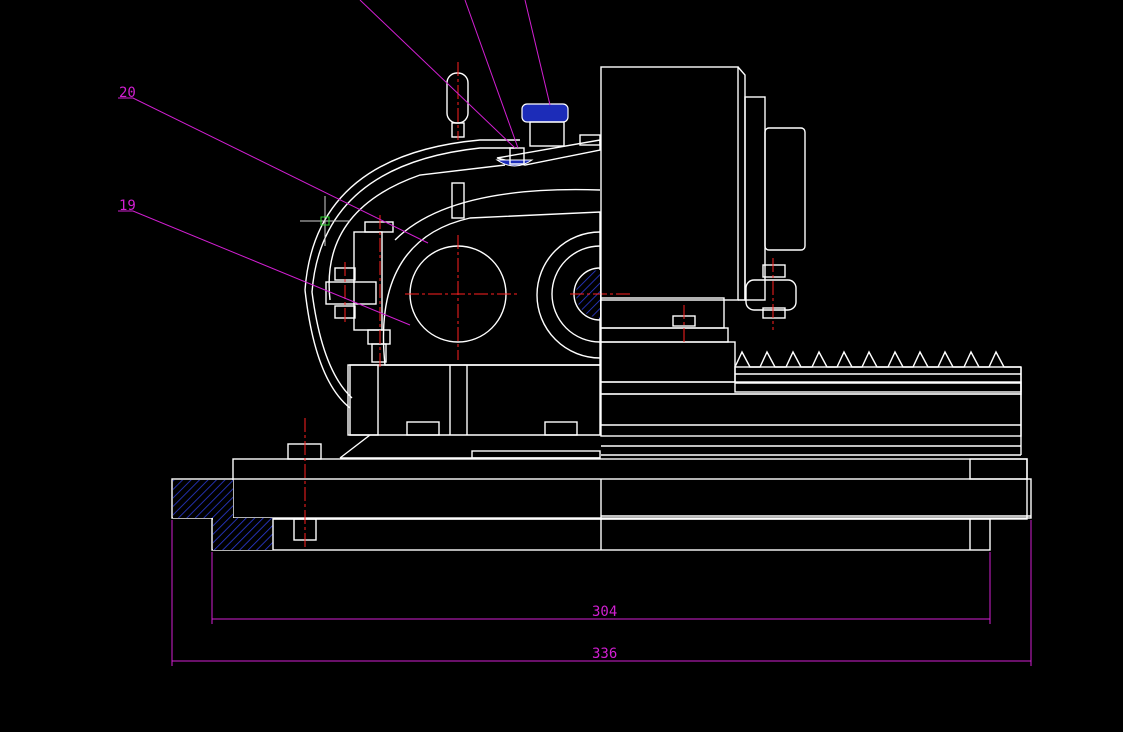  What do you see at coordinates (127, 206) in the screenshot?
I see `balloon-19-label: 19` at bounding box center [127, 206].